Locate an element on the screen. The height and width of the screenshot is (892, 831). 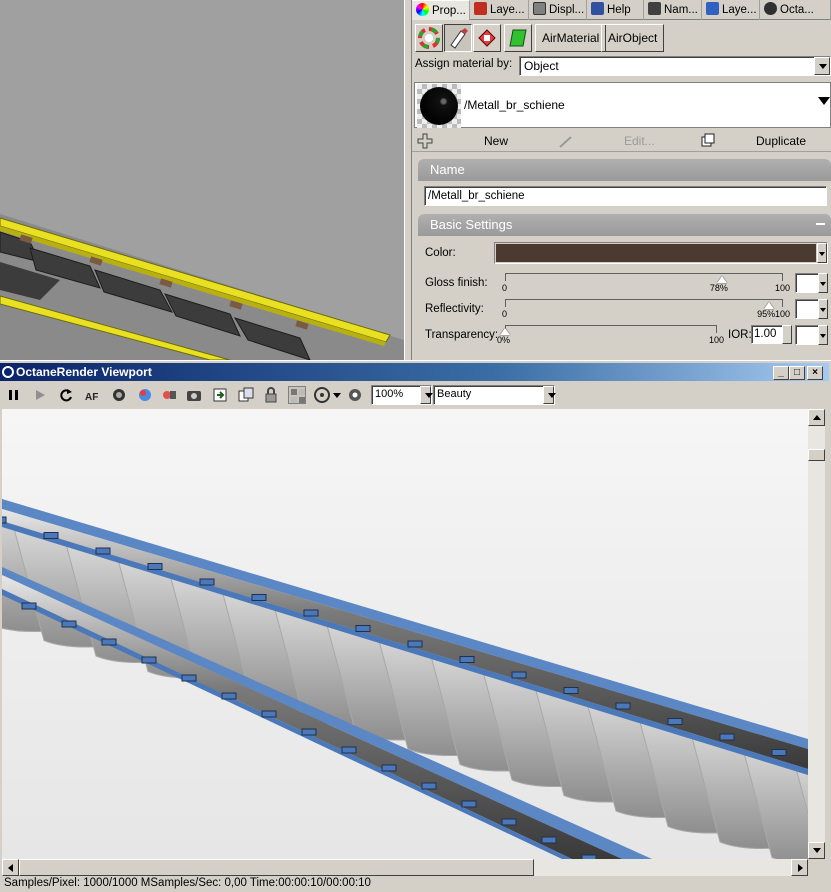
octane-toolbar: AF 100% Beauty is located at coordinates (415, 395).